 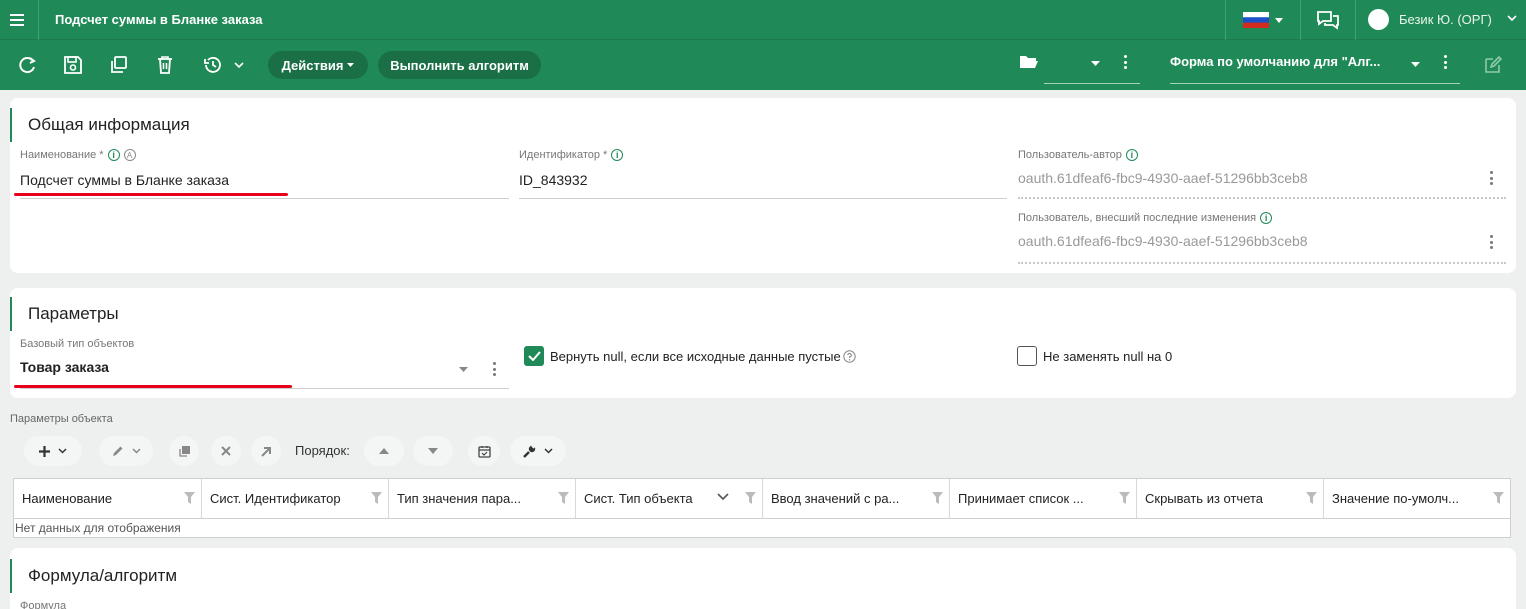 What do you see at coordinates (1070, 155) in the screenshot?
I see `author-label-text: Пользователь-автор` at bounding box center [1070, 155].